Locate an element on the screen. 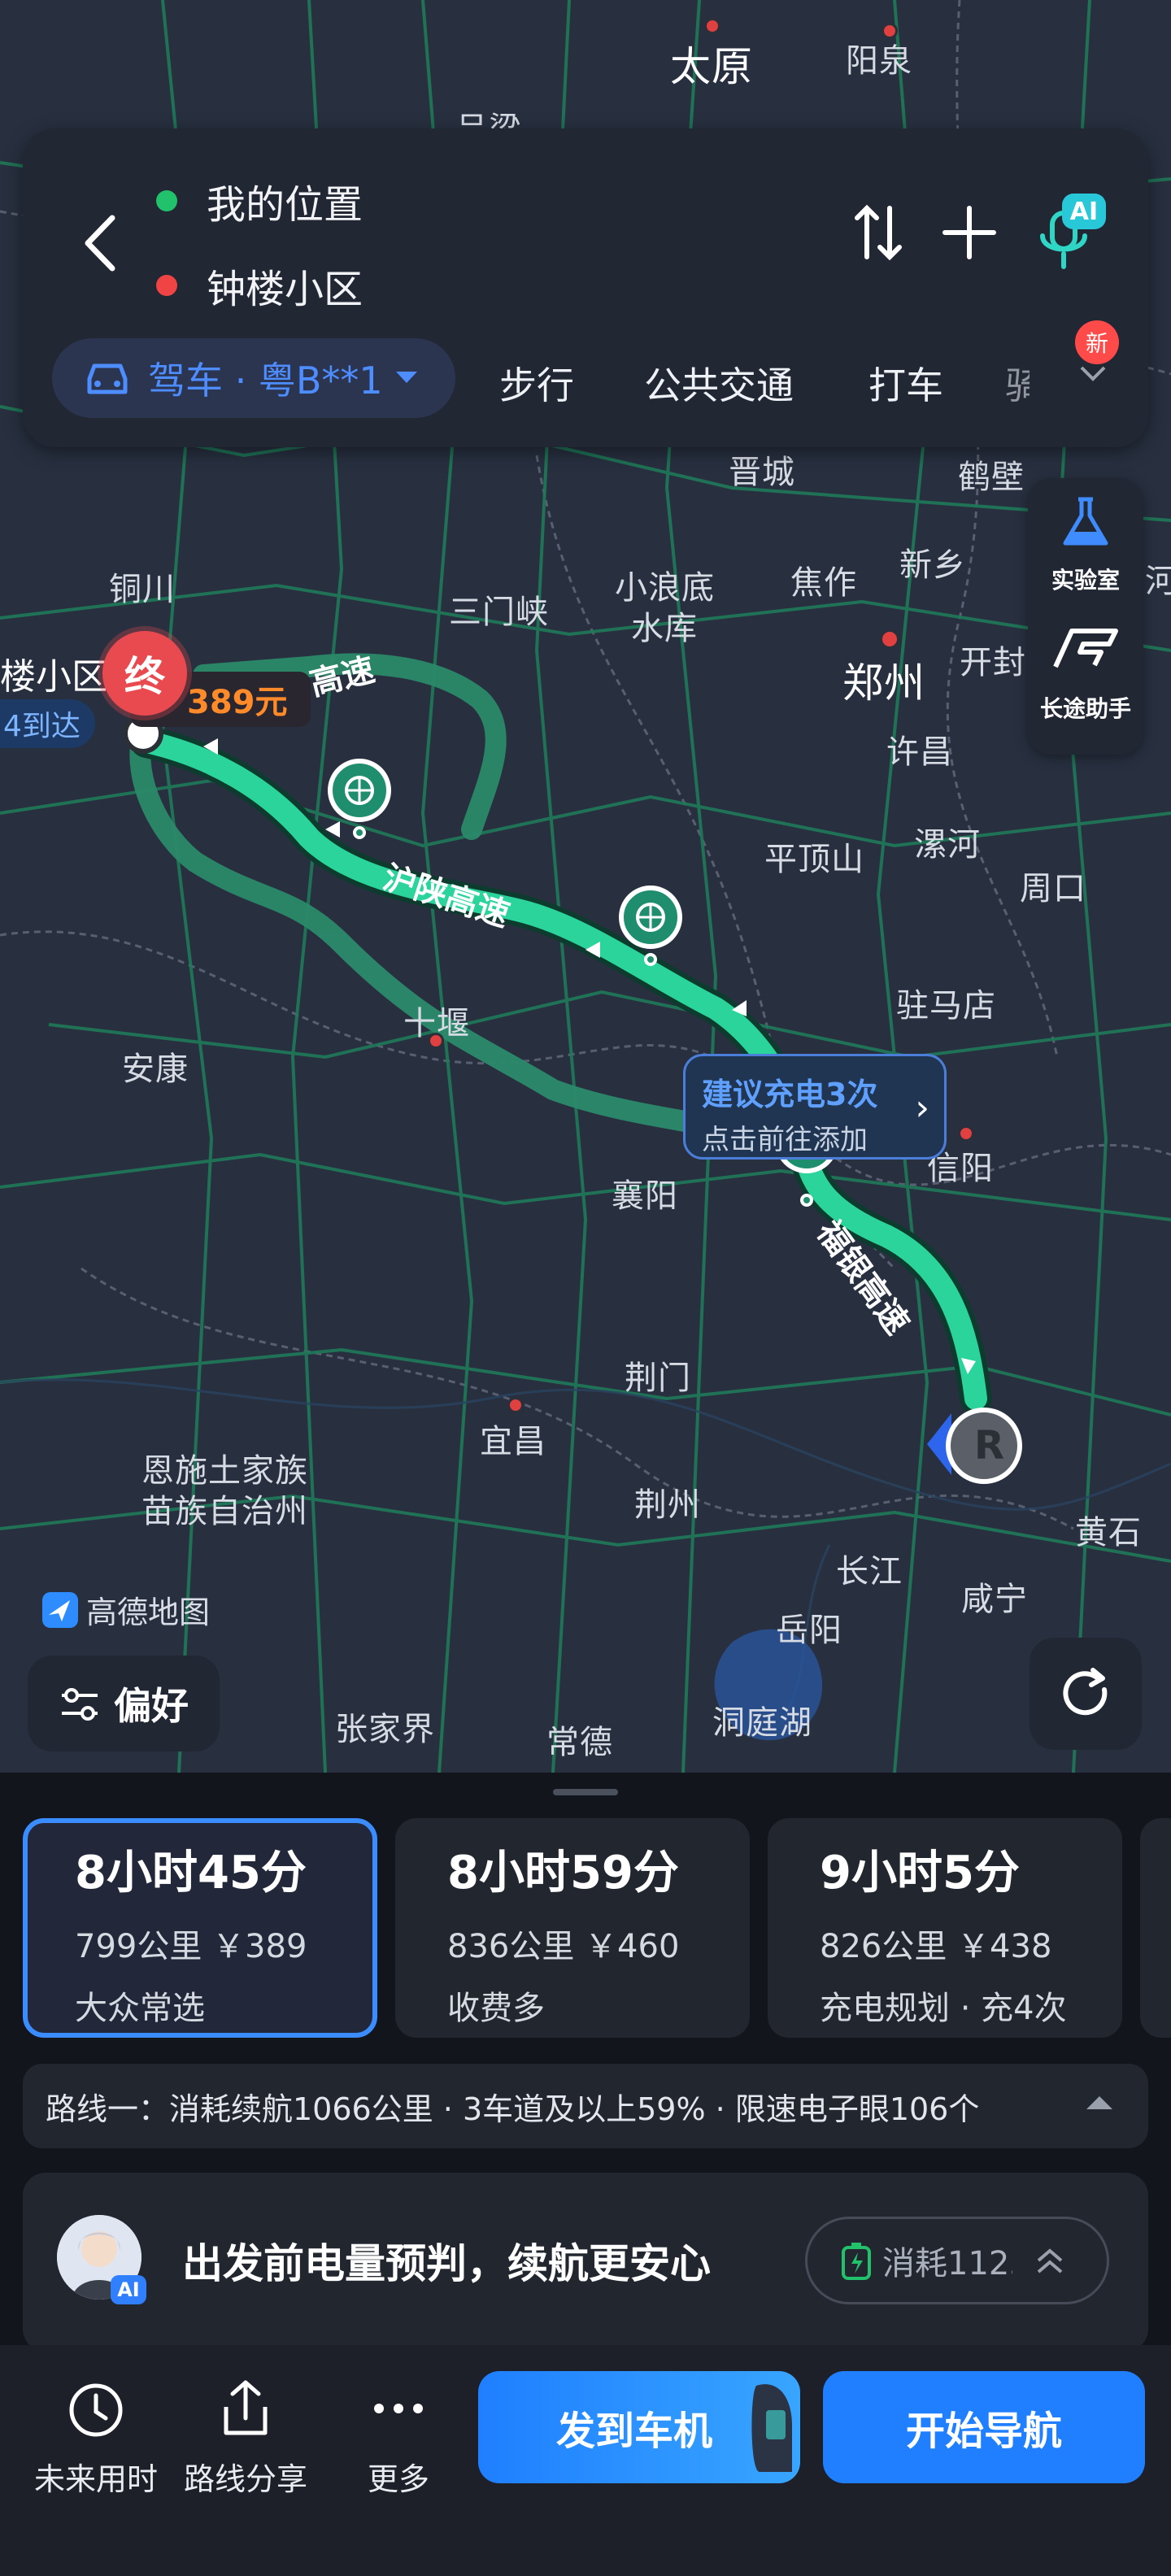 This screenshot has height=2576, width=1171. city-label: 开封 is located at coordinates (993, 662).